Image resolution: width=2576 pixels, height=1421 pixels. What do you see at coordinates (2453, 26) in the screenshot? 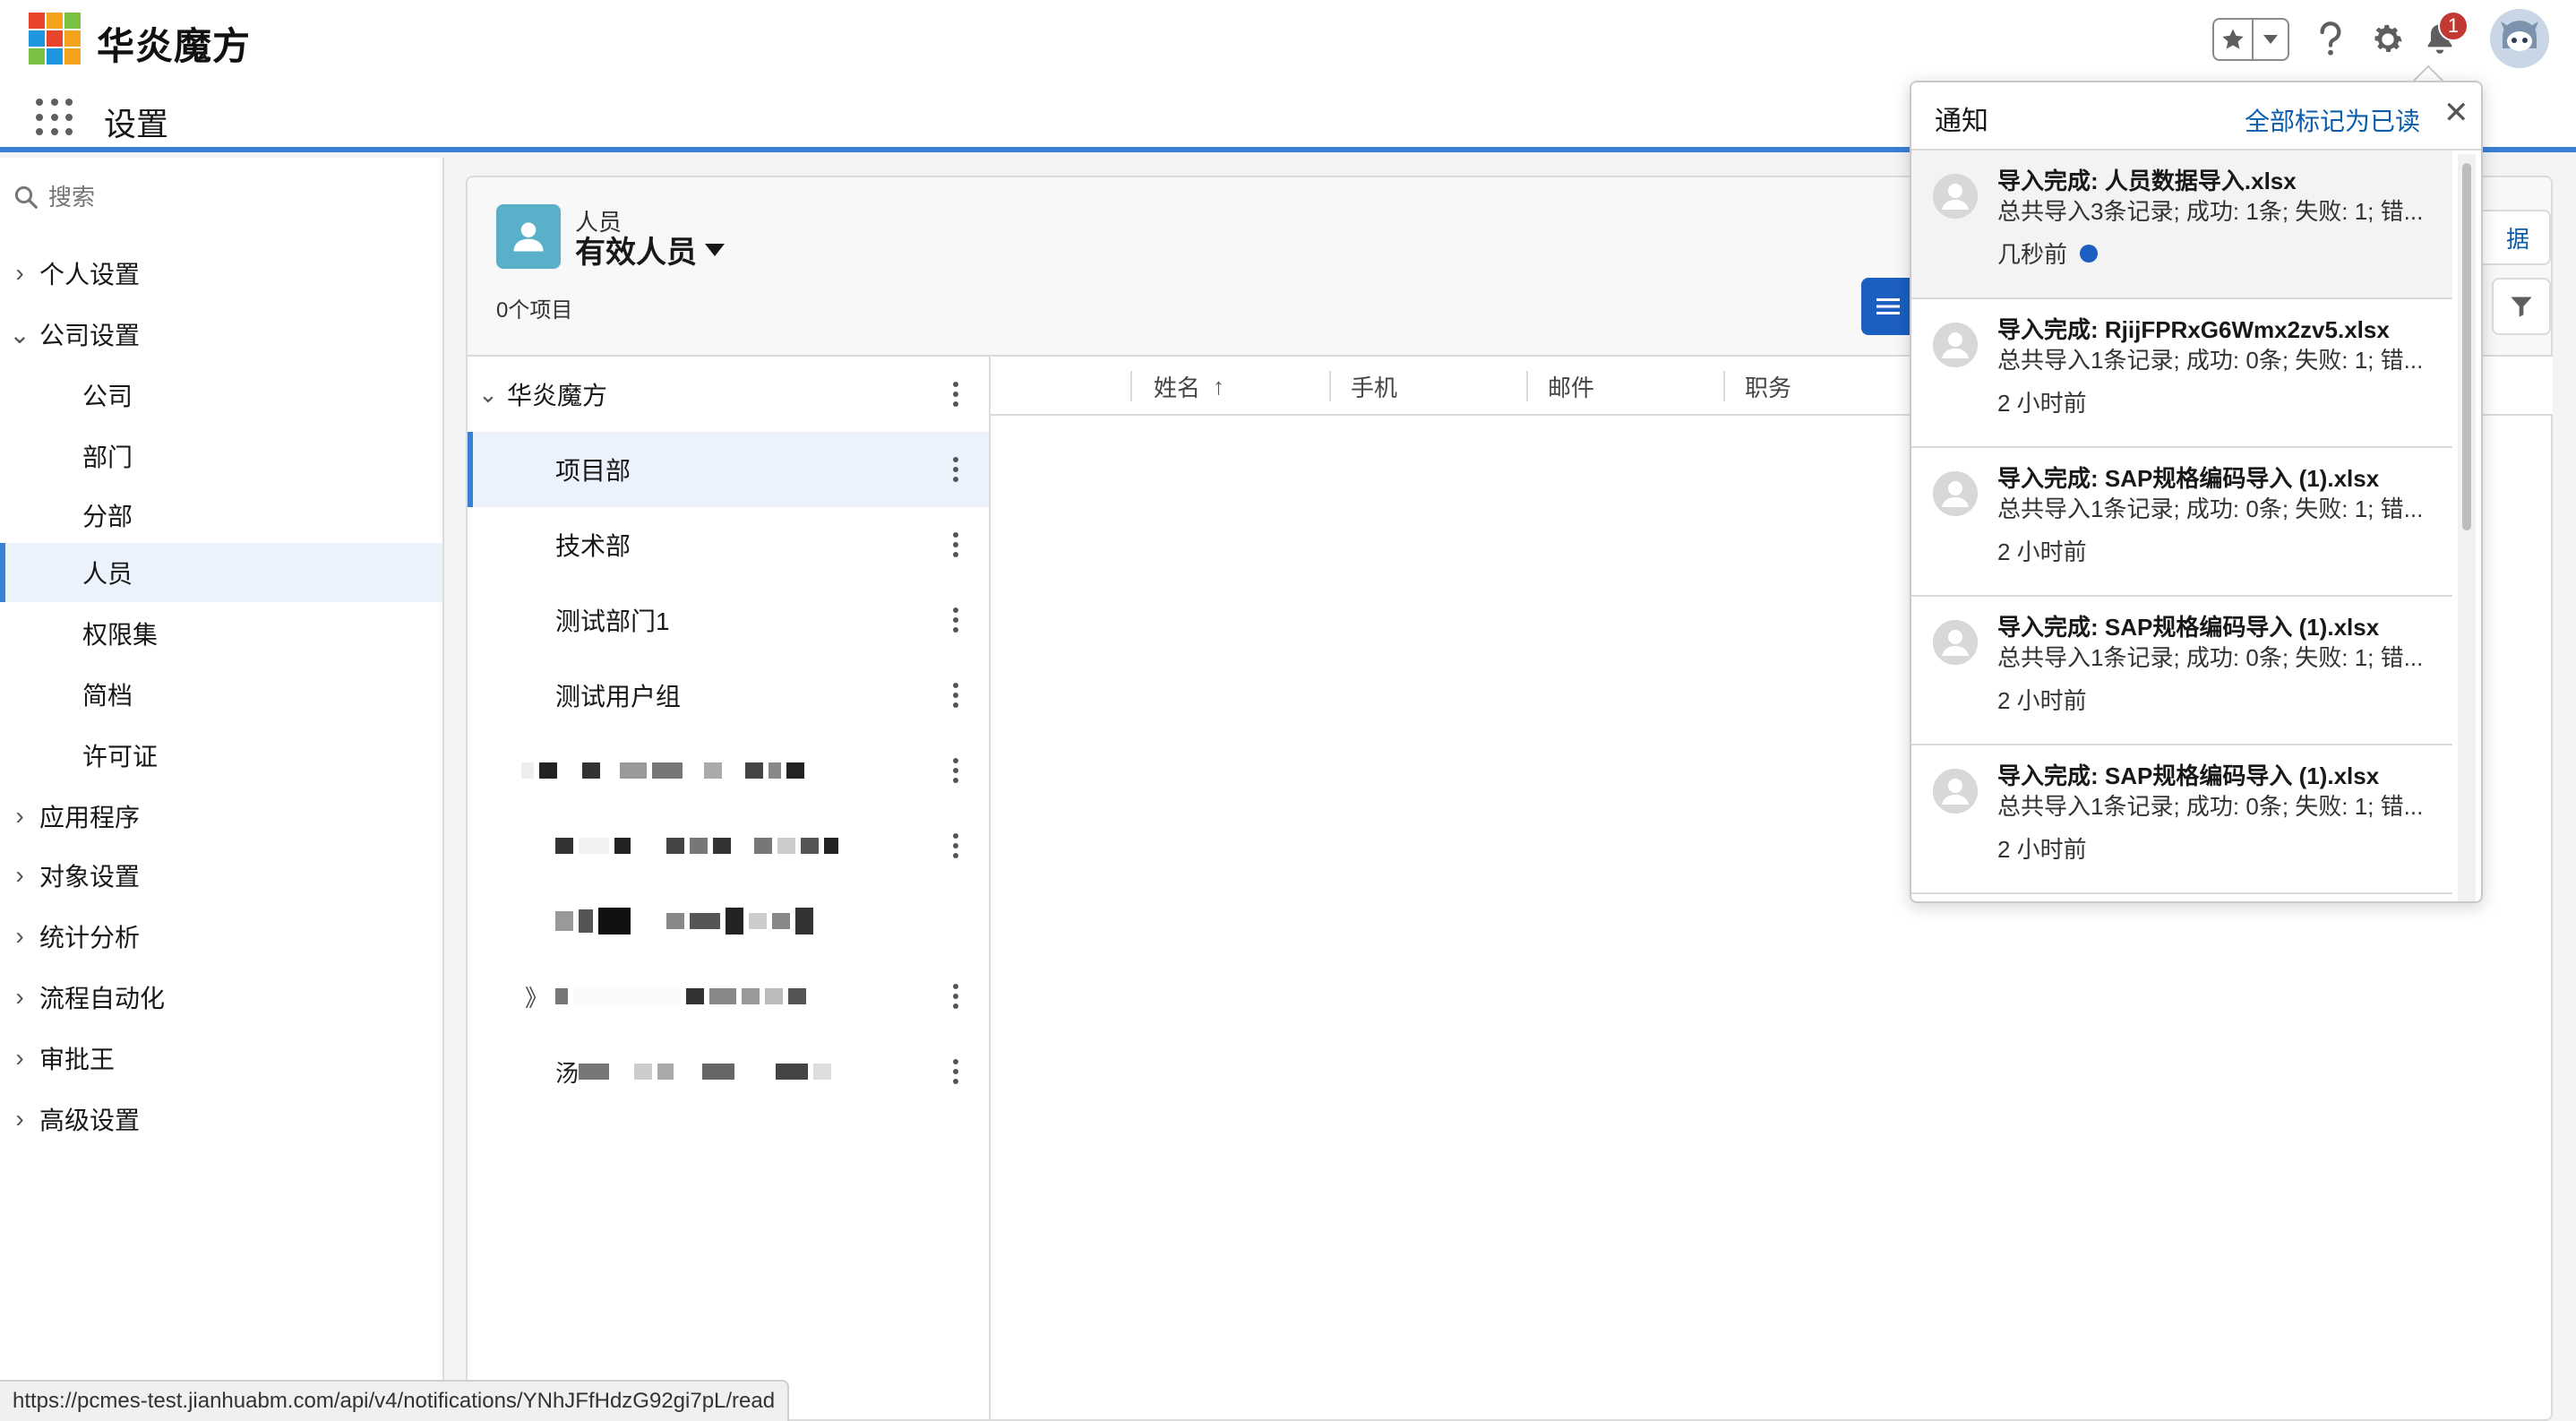
I see `notification-count-badge: 1` at bounding box center [2453, 26].